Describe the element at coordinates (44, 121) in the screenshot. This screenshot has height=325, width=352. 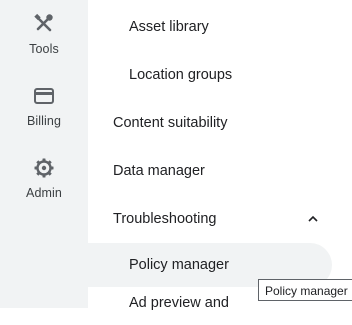
I see `nav-item-label: Billing` at that location.